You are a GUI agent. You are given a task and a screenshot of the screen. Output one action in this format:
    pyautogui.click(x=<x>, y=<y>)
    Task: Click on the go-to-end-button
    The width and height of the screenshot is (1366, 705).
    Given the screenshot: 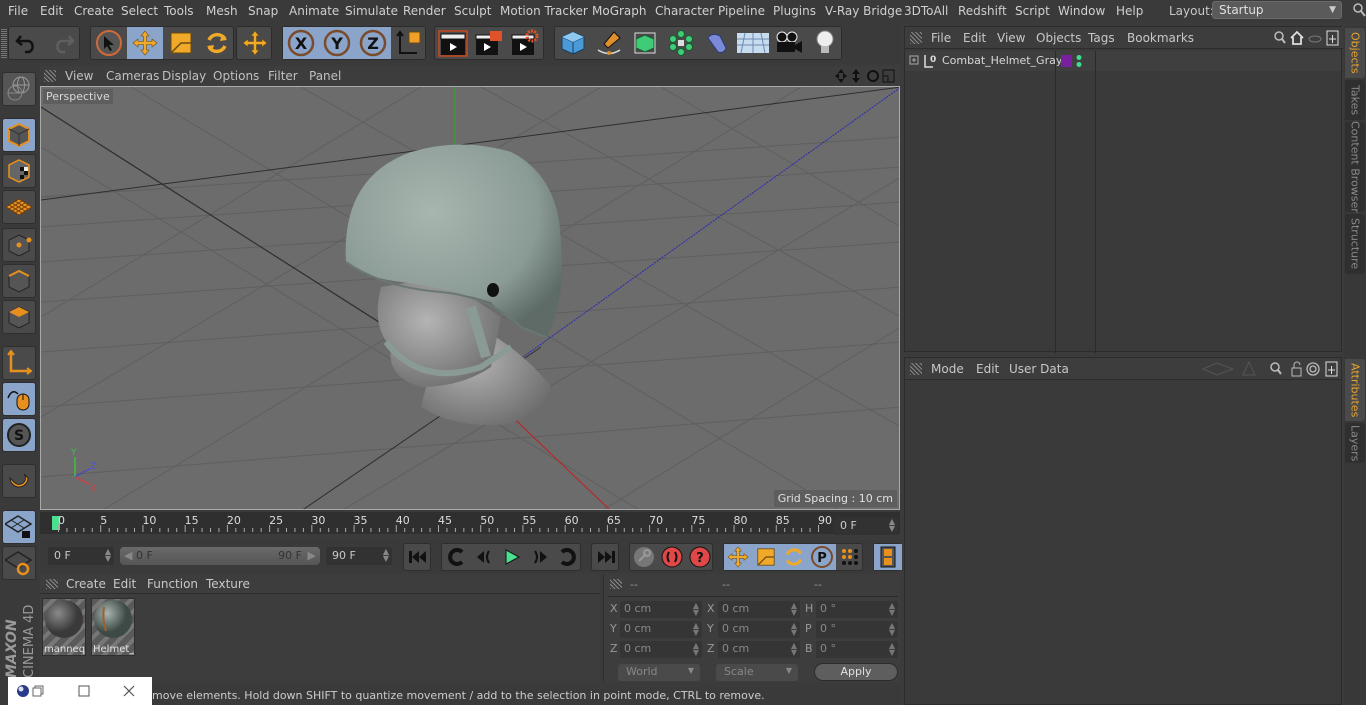 What is the action you would take?
    pyautogui.click(x=606, y=557)
    